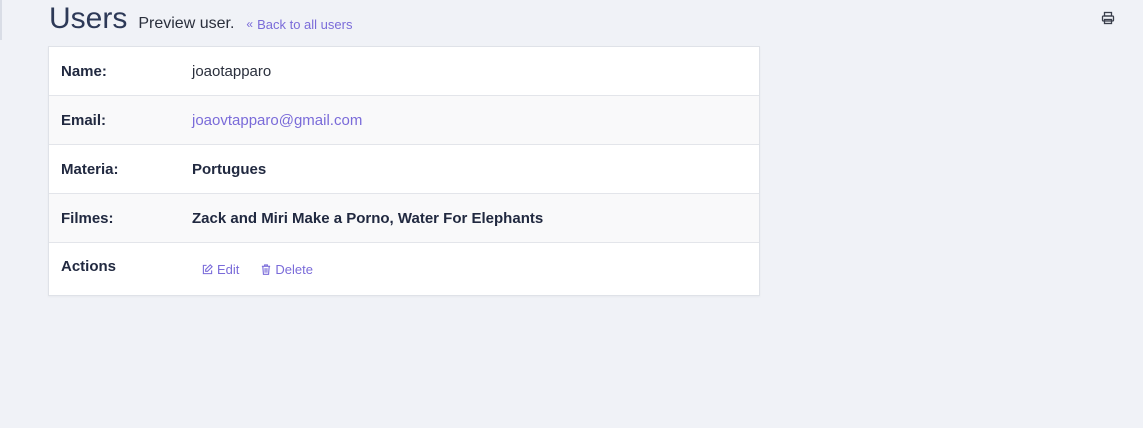  I want to click on edit-button: Edit, so click(220, 269).